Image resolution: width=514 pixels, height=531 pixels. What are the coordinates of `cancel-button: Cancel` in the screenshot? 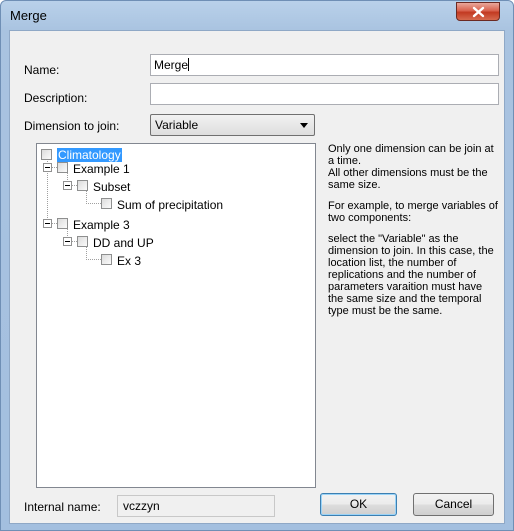 It's located at (453, 504).